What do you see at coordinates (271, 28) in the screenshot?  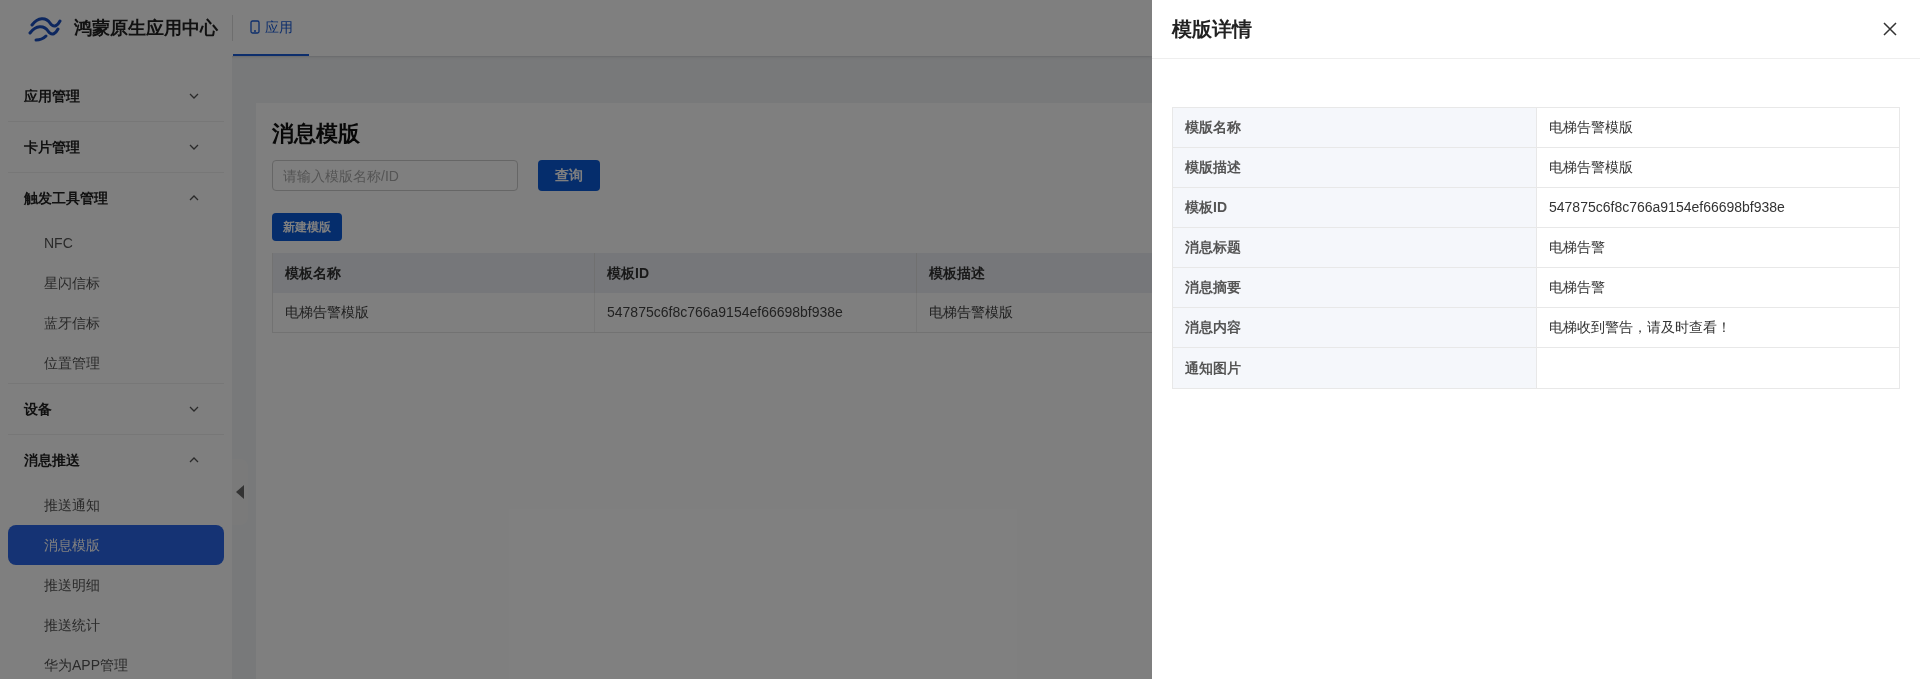 I see `nav-tab: 应用` at bounding box center [271, 28].